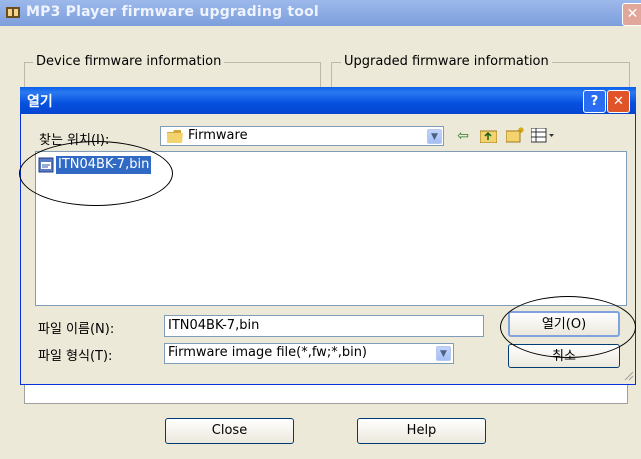 The height and width of the screenshot is (459, 641). I want to click on resize-grip-icon, so click(628, 375).